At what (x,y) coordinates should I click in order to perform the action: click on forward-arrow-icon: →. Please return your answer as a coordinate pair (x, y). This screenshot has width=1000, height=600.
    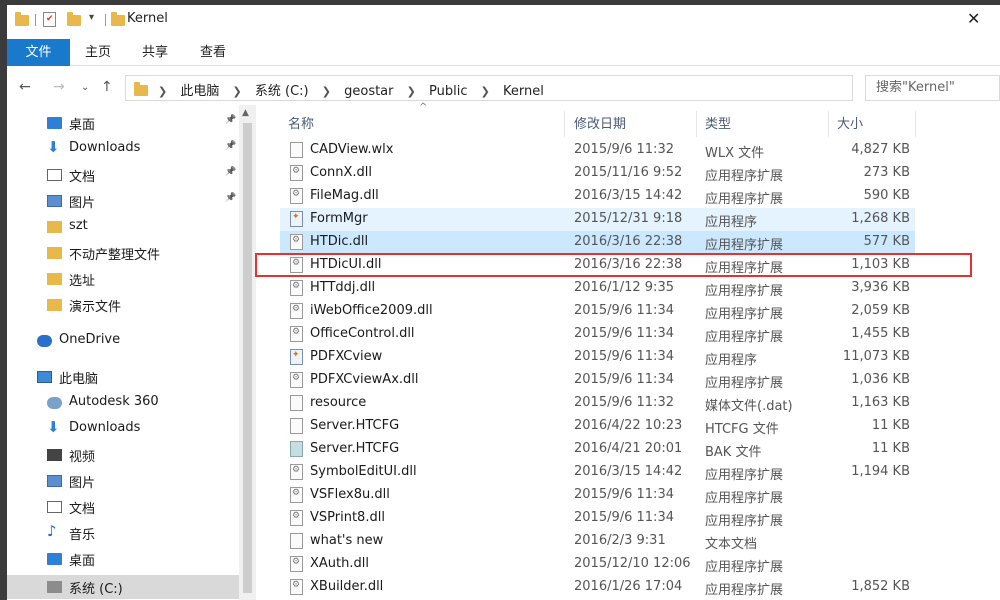
    Looking at the image, I should click on (59, 87).